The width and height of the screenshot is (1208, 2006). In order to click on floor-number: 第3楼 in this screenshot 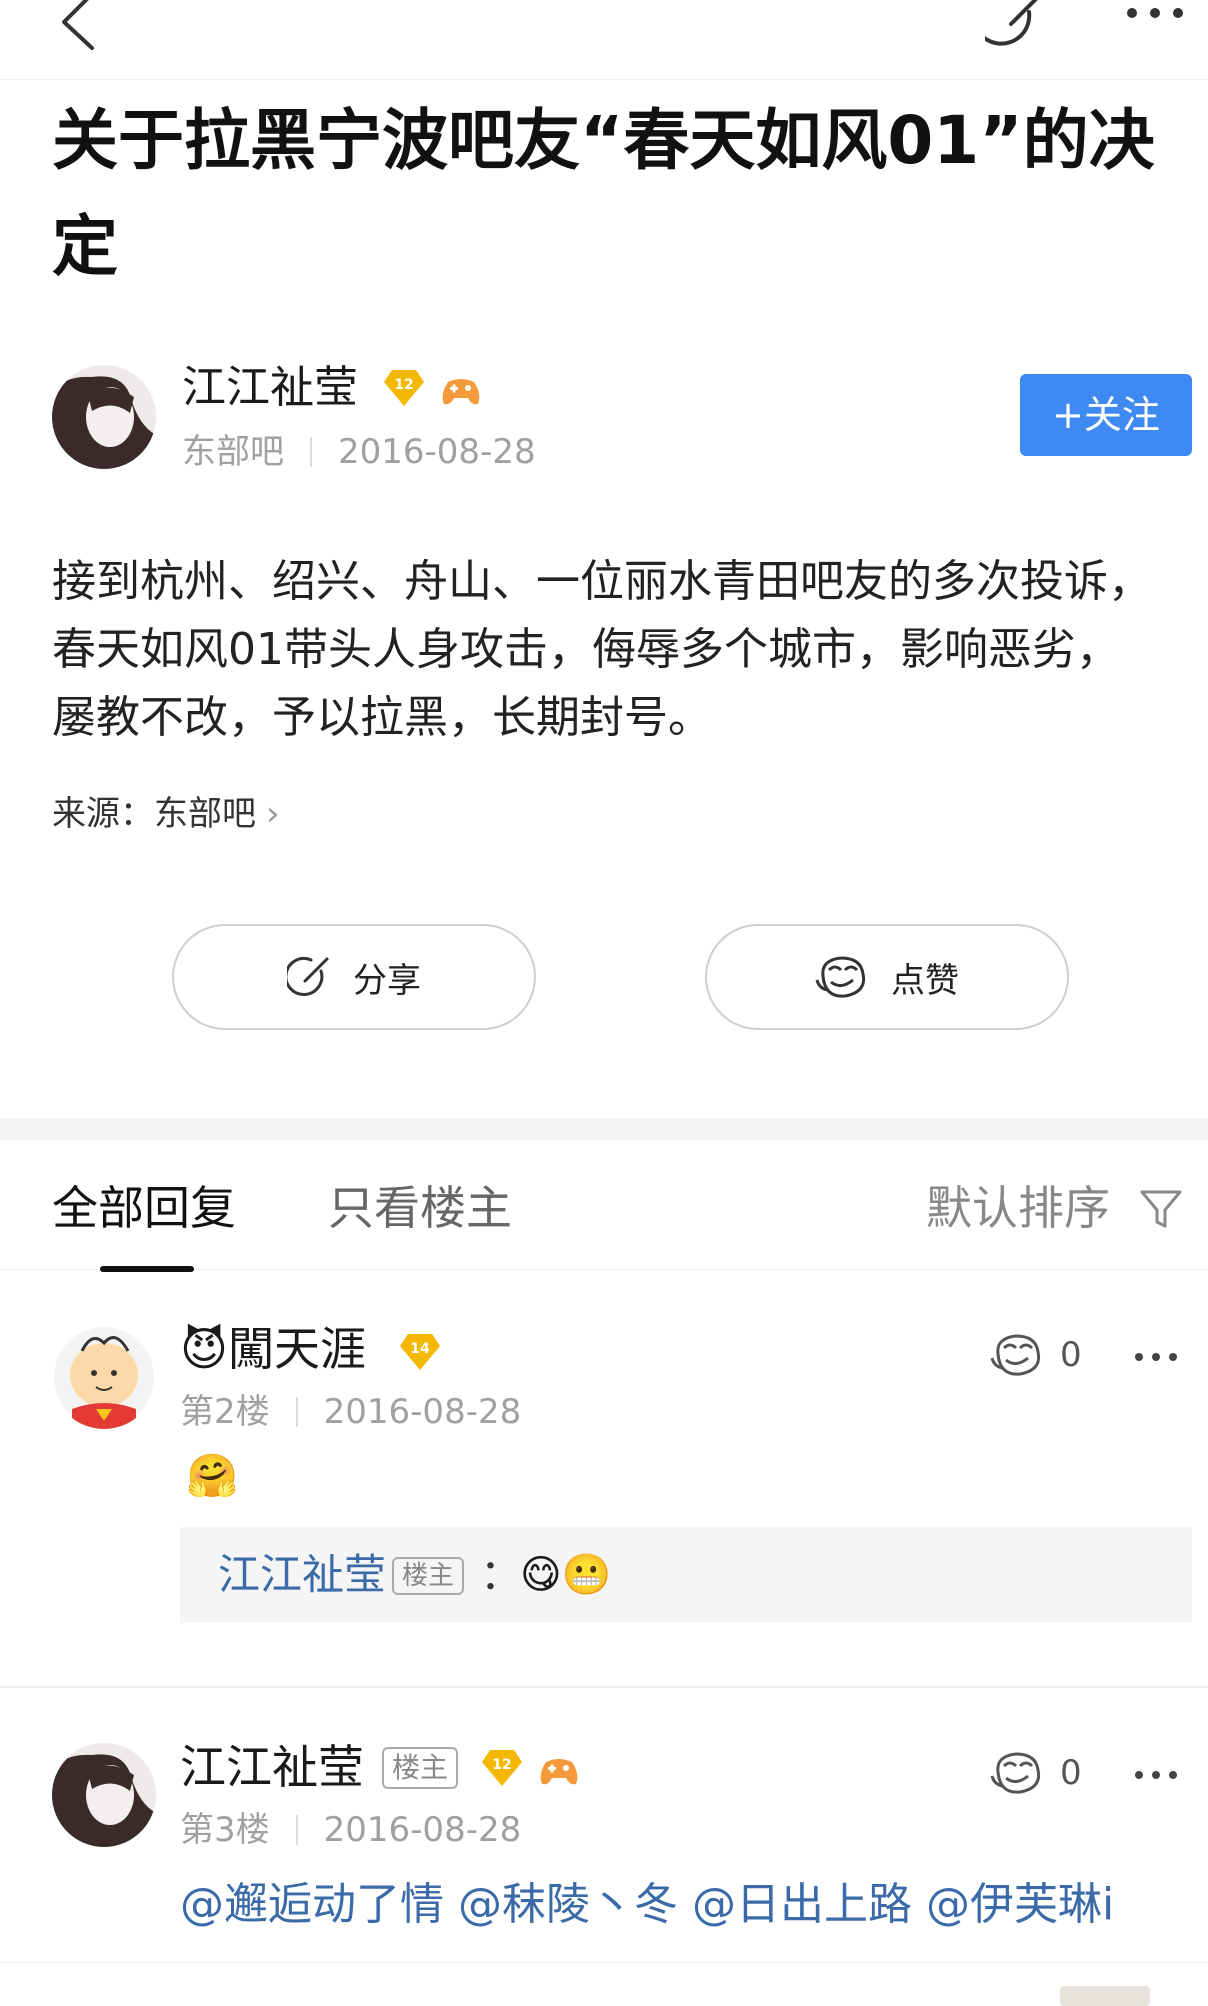, I will do `click(225, 1830)`.